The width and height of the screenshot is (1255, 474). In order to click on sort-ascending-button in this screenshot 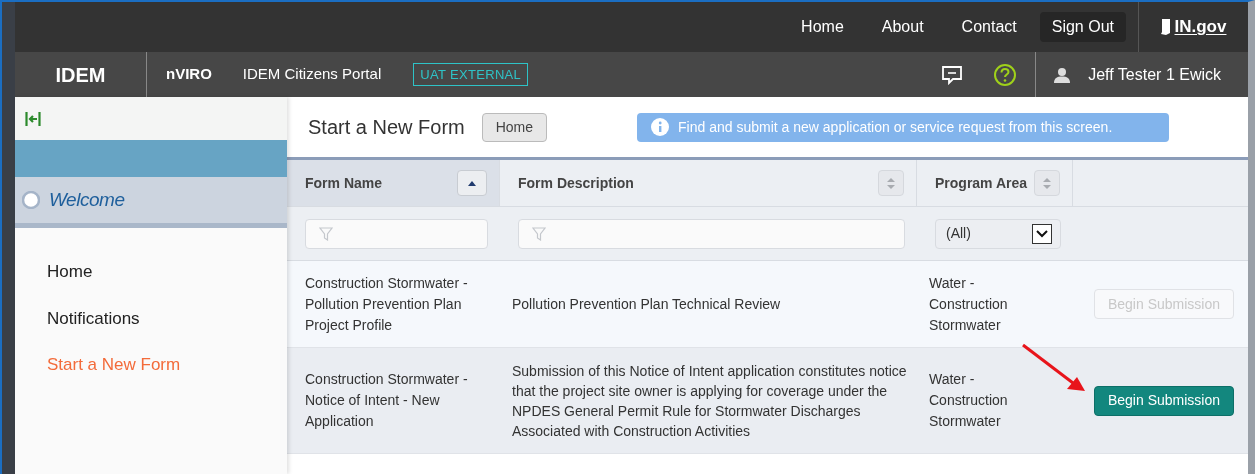, I will do `click(472, 183)`.